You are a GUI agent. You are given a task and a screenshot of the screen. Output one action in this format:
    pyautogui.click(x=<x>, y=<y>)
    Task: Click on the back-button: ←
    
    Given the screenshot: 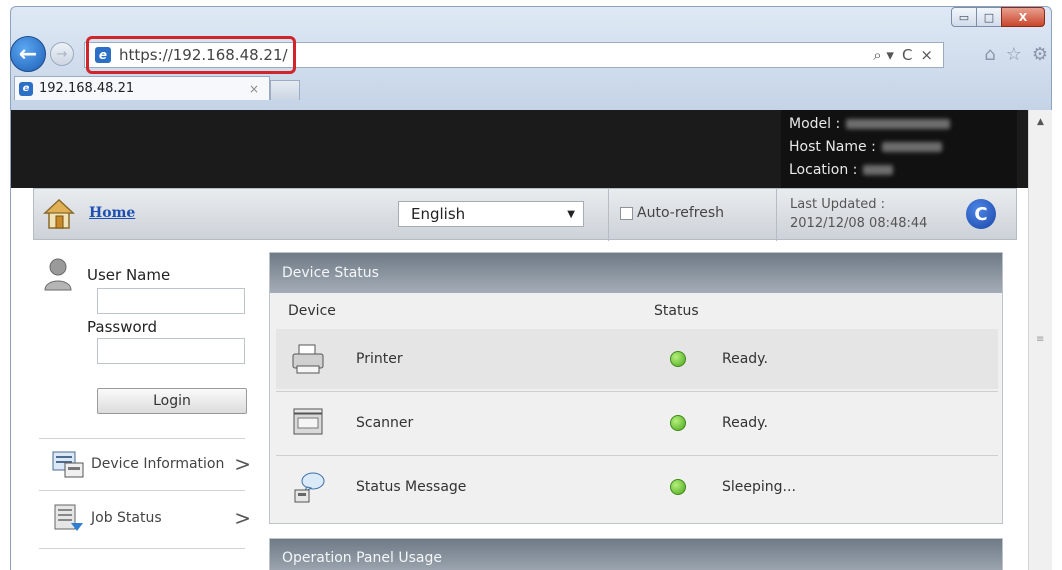 What is the action you would take?
    pyautogui.click(x=28, y=54)
    